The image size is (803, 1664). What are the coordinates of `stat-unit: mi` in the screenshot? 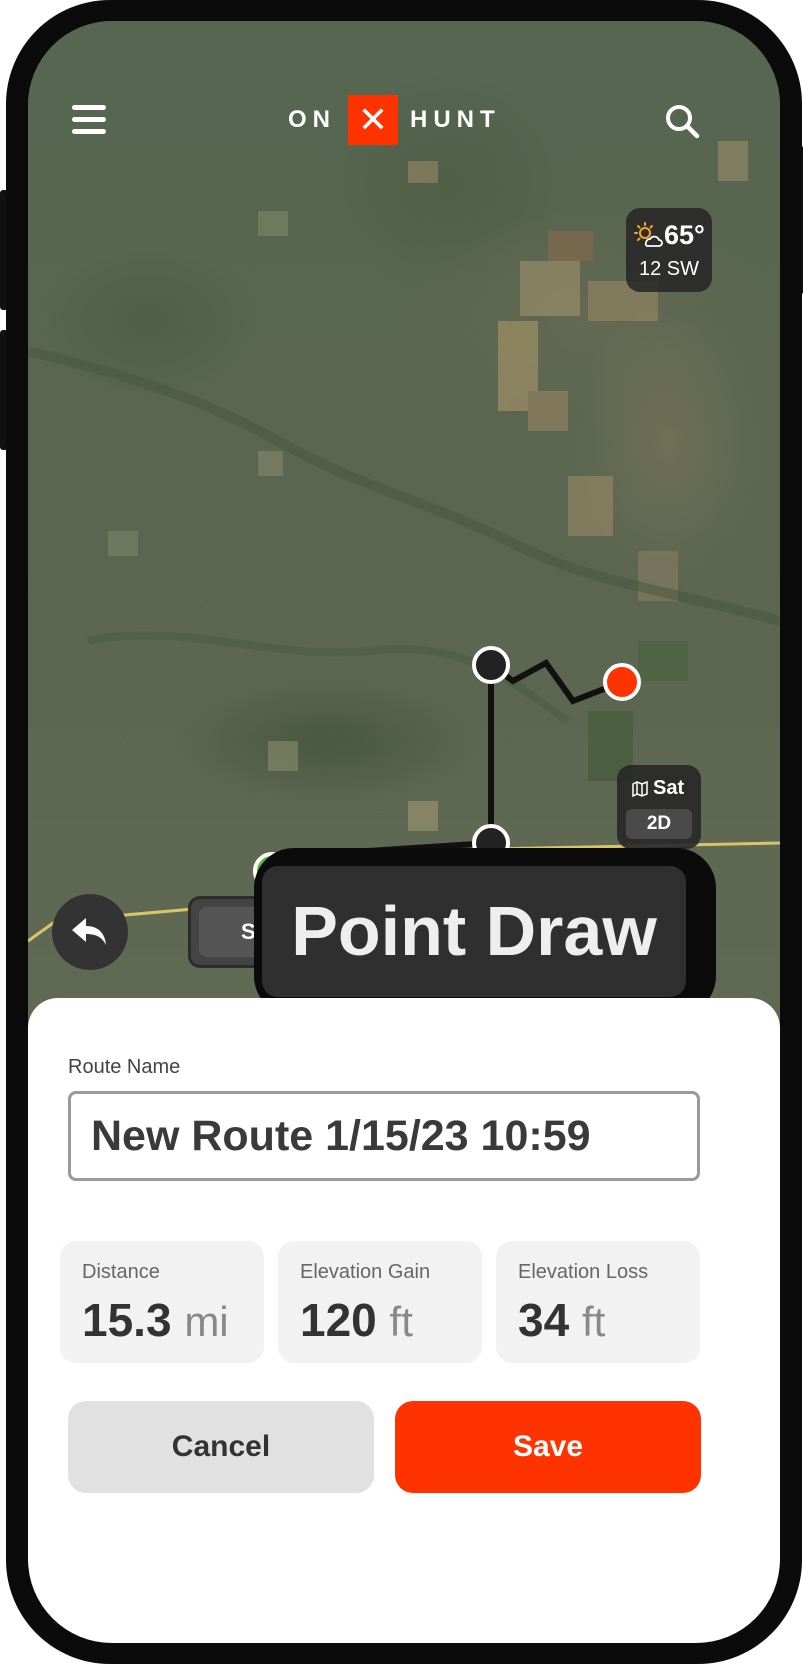 It's located at (206, 1321).